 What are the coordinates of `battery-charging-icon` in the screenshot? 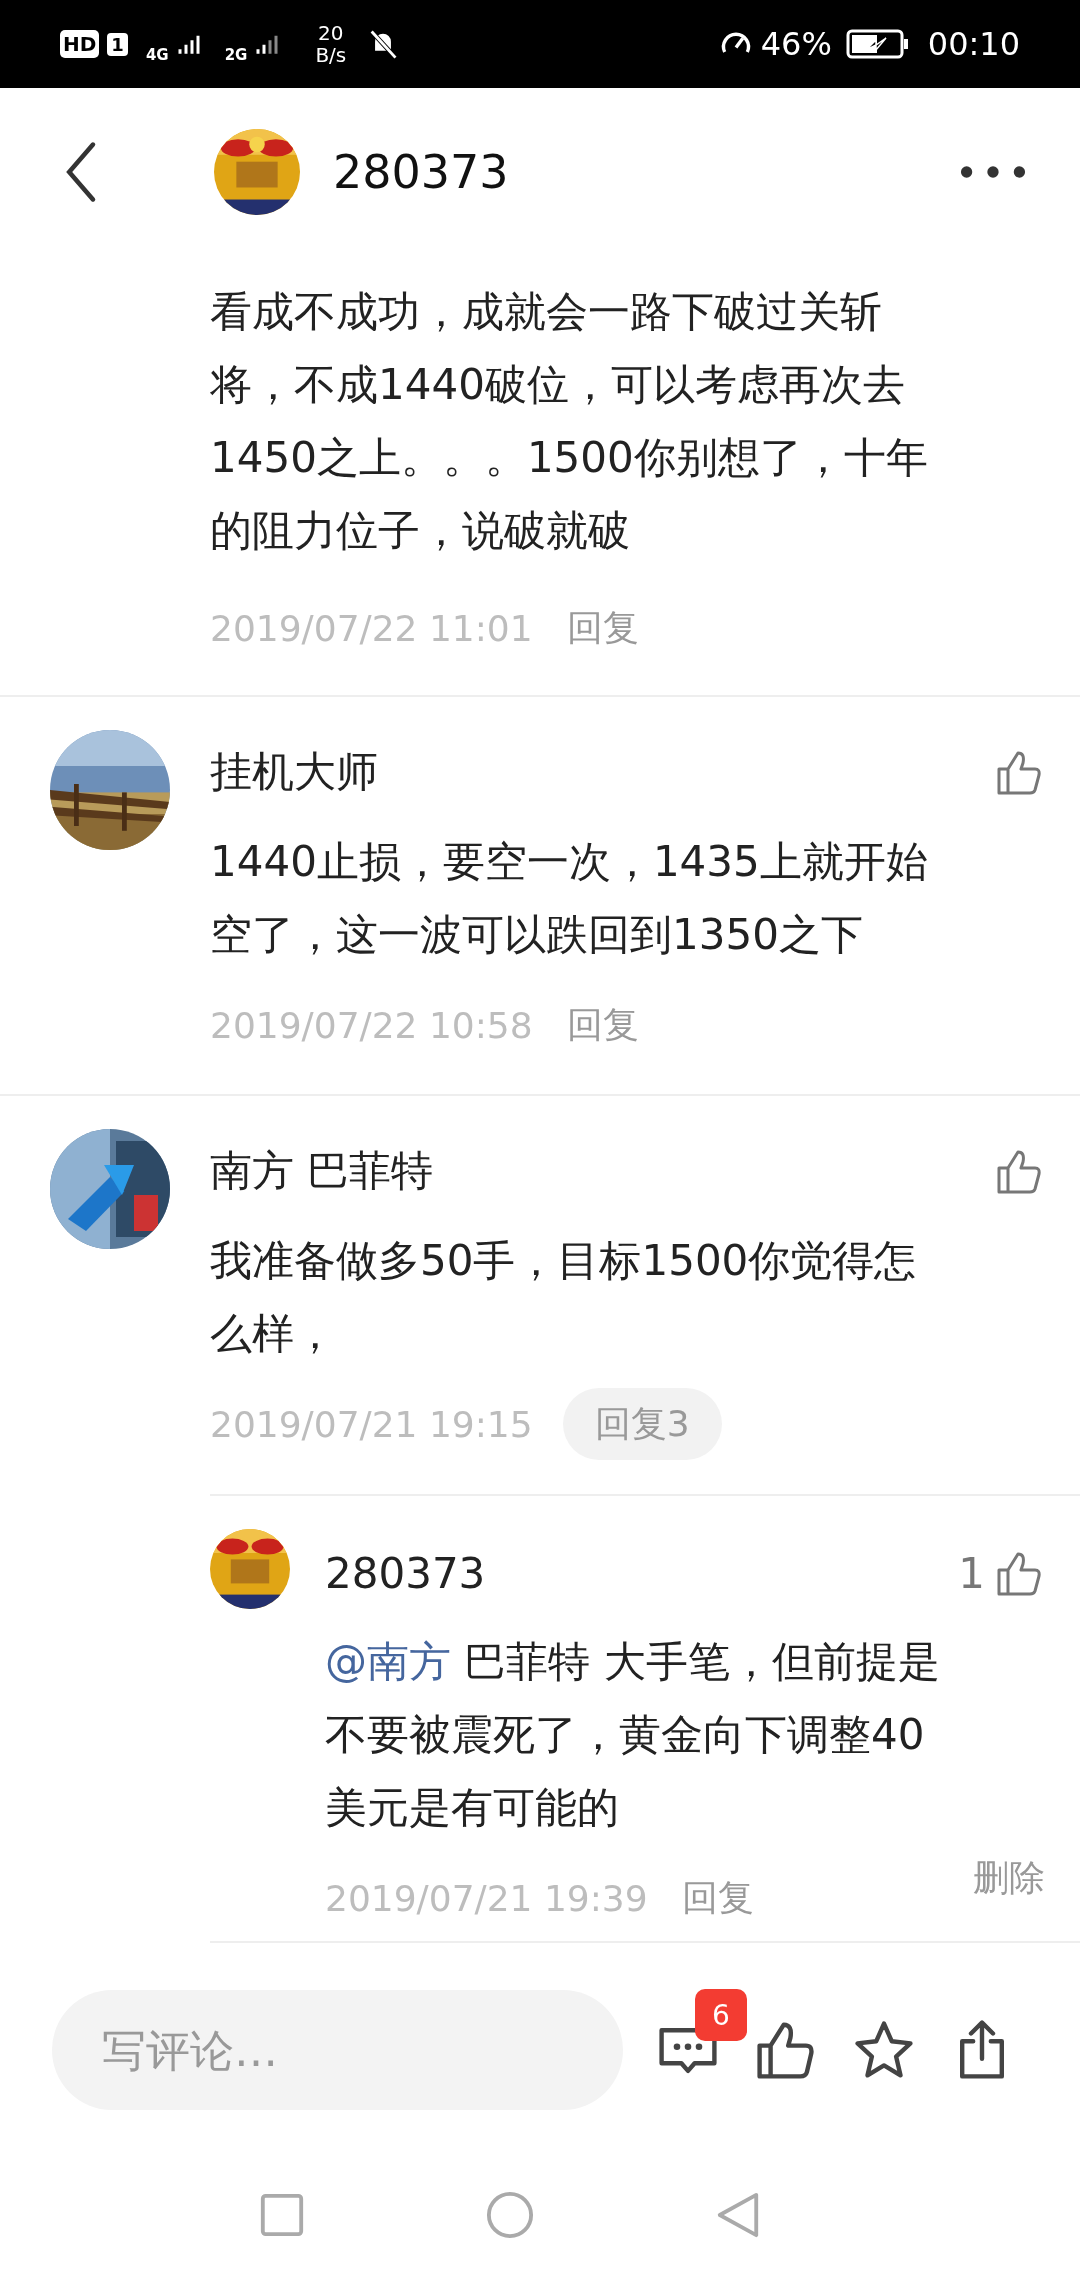 It's located at (877, 44).